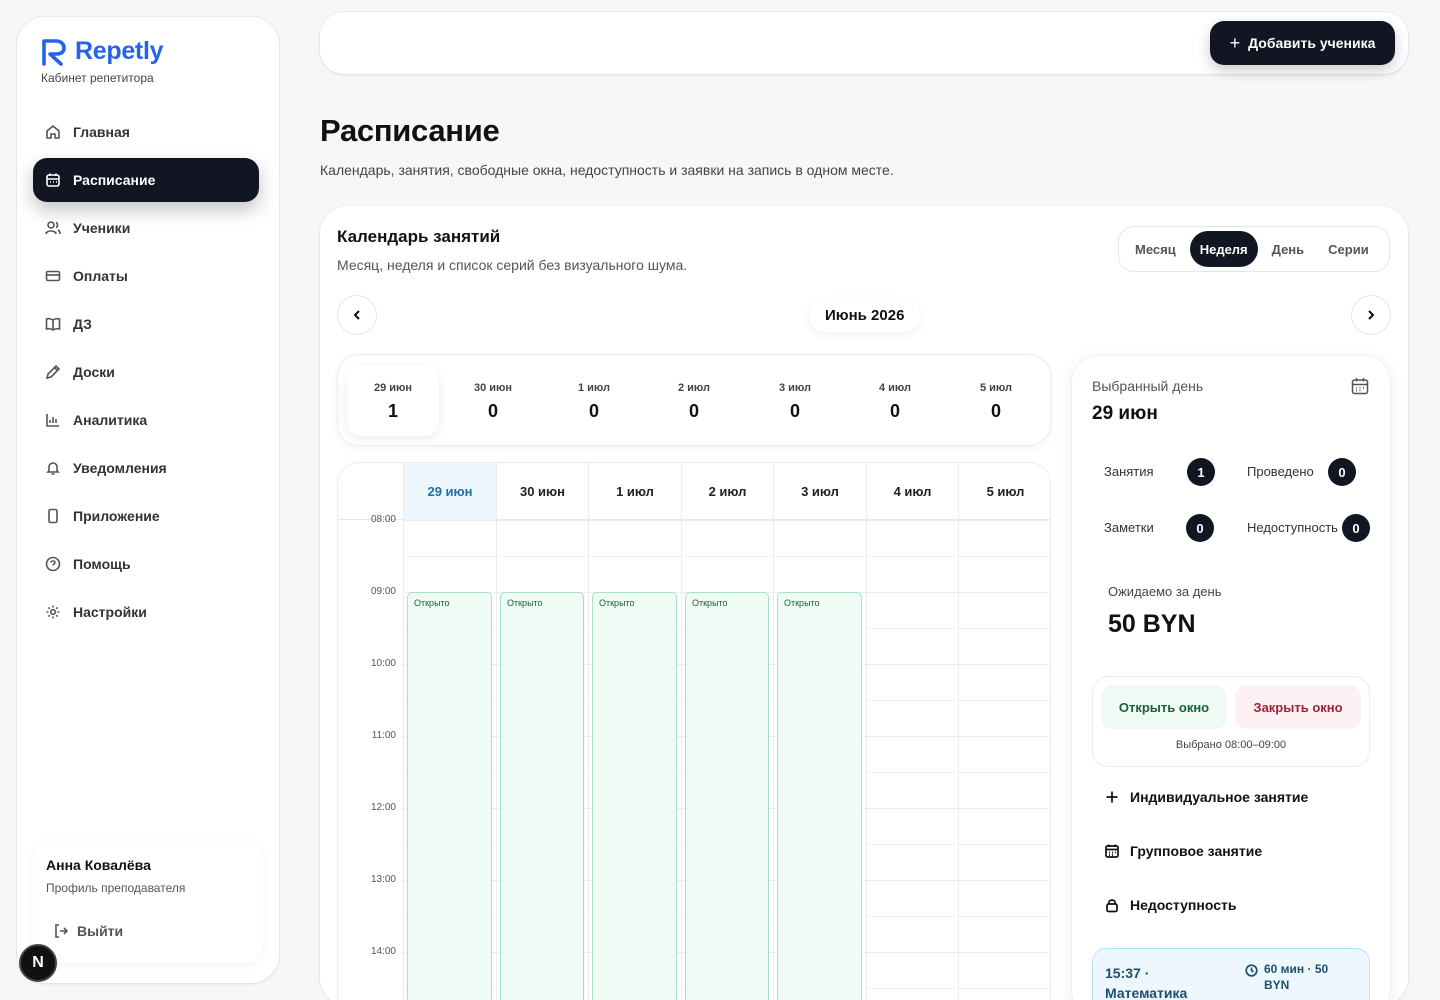 The image size is (1440, 1000). Describe the element at coordinates (53, 564) in the screenshot. I see `help-icon` at that location.